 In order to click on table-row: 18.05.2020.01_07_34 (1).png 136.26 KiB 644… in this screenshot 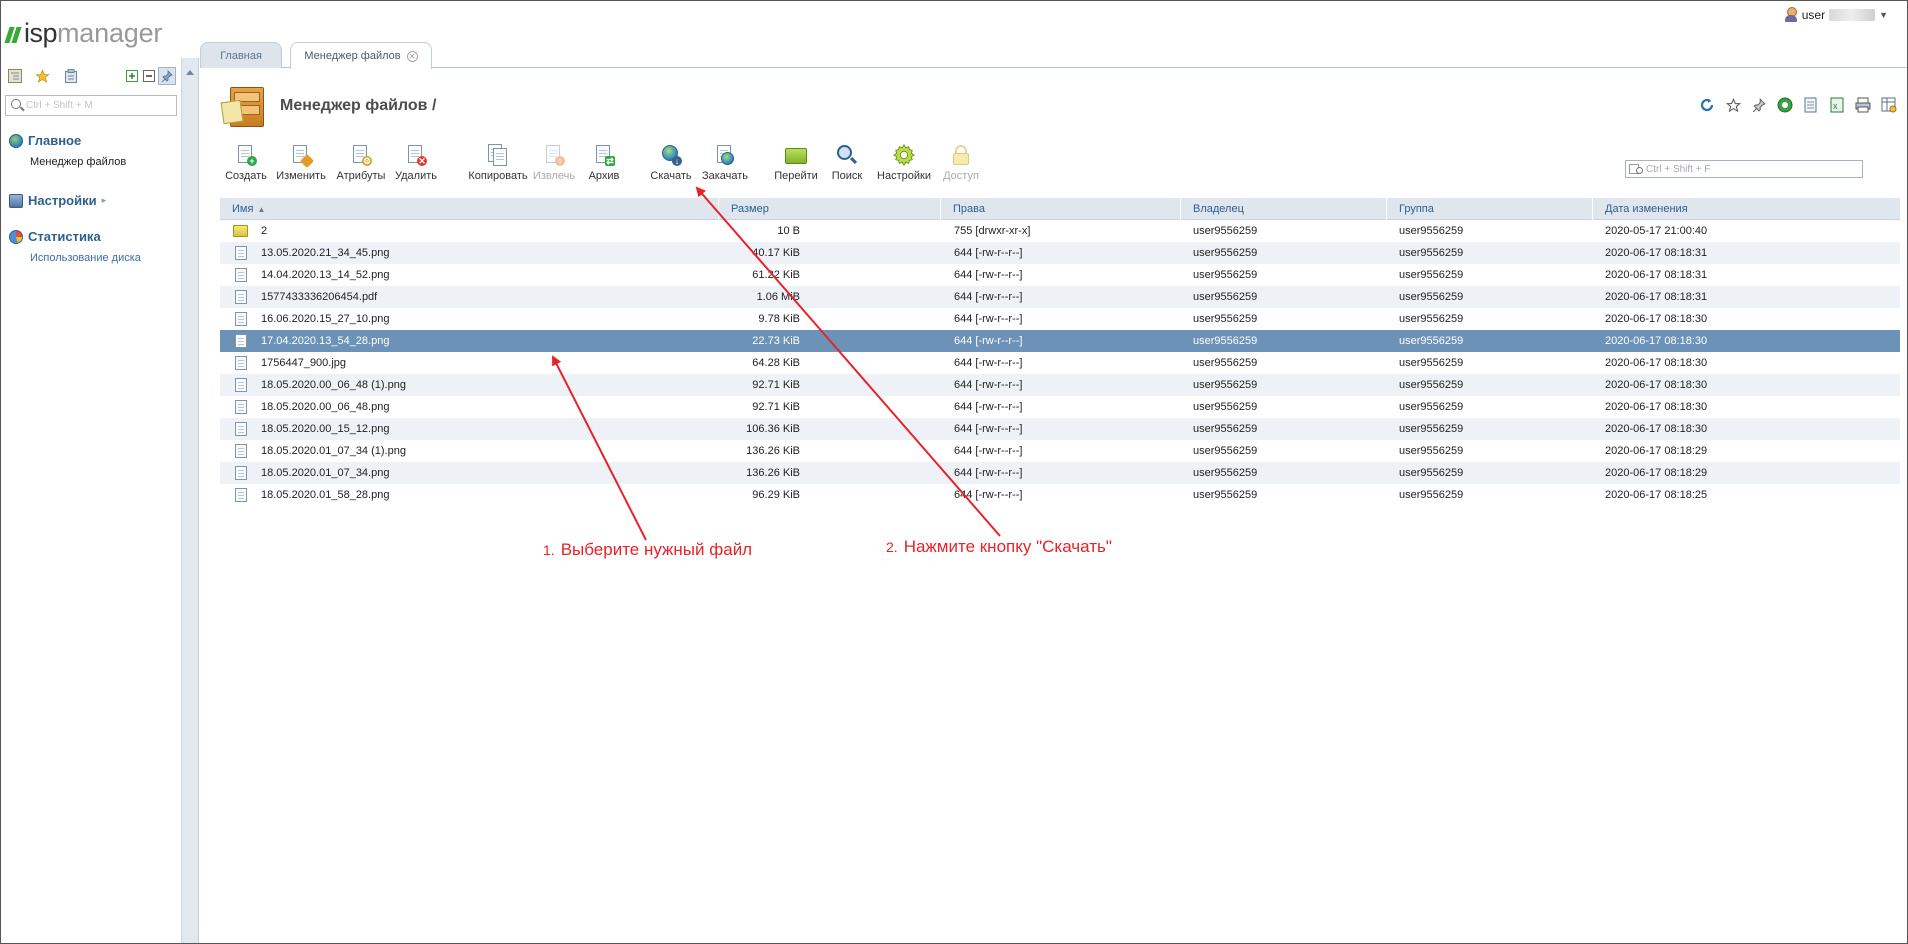, I will do `click(1060, 451)`.